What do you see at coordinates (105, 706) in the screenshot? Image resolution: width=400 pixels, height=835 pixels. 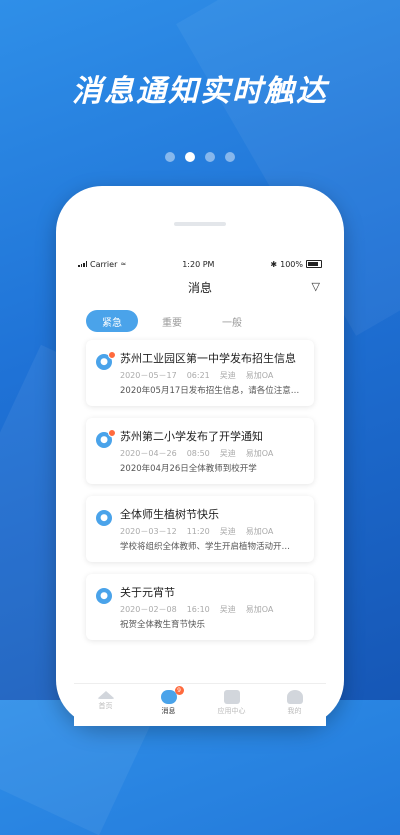 I see `tabbar-label: 首页` at bounding box center [105, 706].